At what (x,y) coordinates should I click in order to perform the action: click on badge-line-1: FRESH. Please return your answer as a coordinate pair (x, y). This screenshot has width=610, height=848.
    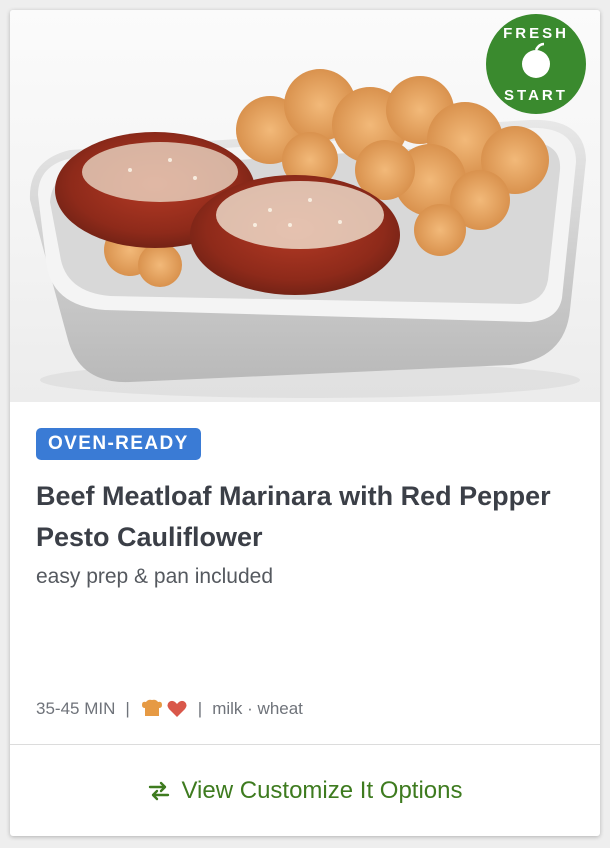
    Looking at the image, I should click on (536, 33).